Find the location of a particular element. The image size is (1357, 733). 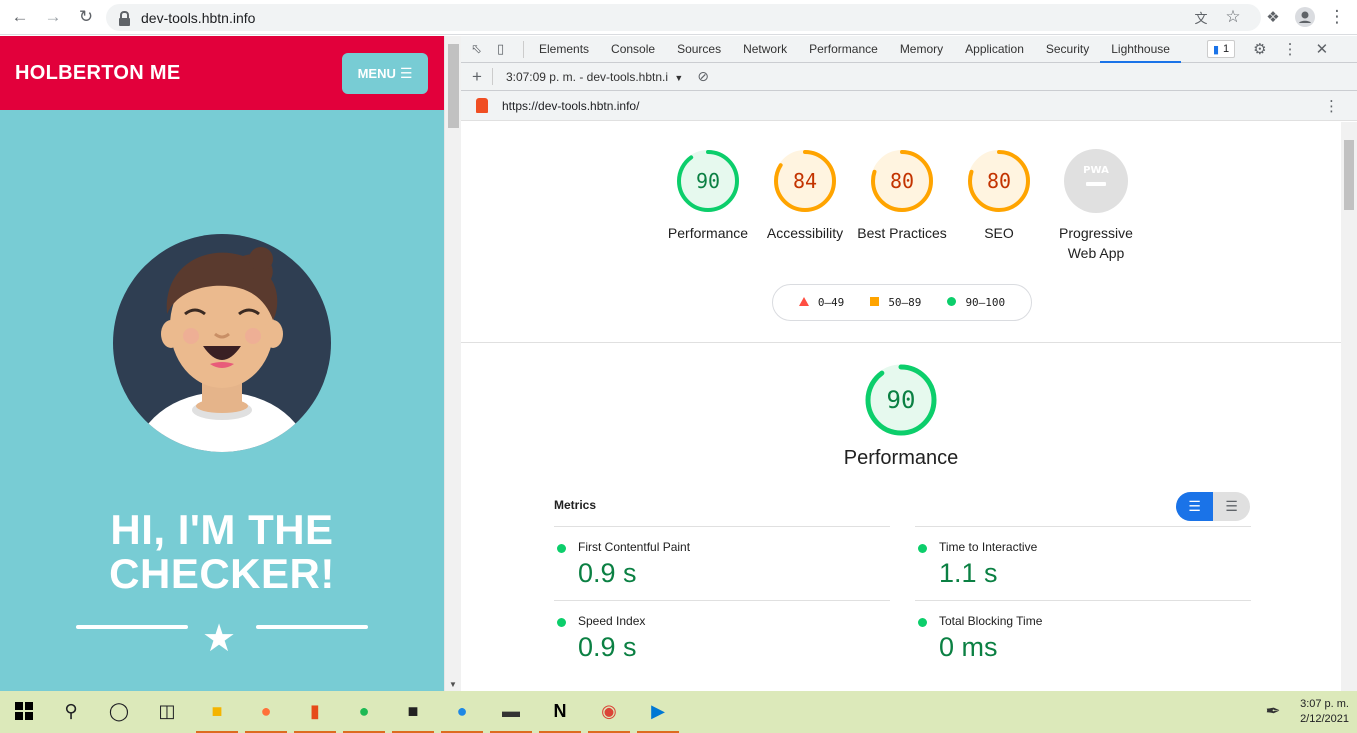

extensions-icon: ❖ is located at coordinates (1273, 17).